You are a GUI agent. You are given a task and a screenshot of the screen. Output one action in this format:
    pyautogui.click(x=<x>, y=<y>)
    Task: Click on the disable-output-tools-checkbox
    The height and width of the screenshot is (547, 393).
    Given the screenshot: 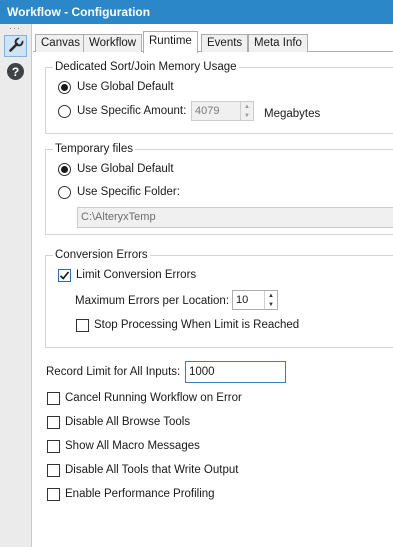 What is the action you would take?
    pyautogui.click(x=53, y=470)
    